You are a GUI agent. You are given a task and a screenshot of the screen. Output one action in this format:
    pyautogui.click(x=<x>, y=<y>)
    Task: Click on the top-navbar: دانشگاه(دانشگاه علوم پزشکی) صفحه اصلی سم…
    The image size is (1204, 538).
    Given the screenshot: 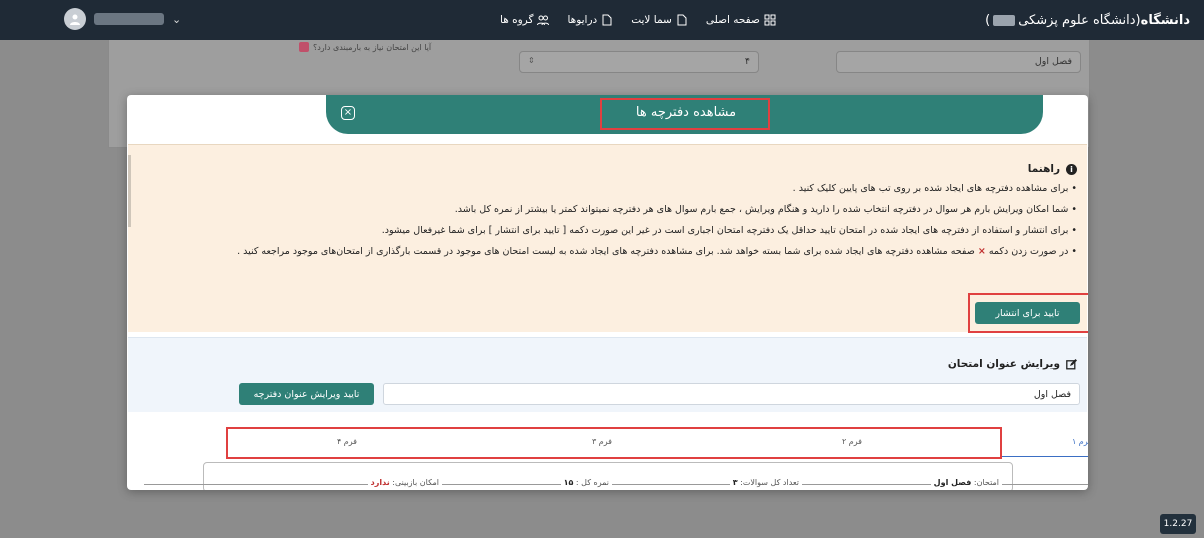 What is the action you would take?
    pyautogui.click(x=602, y=20)
    